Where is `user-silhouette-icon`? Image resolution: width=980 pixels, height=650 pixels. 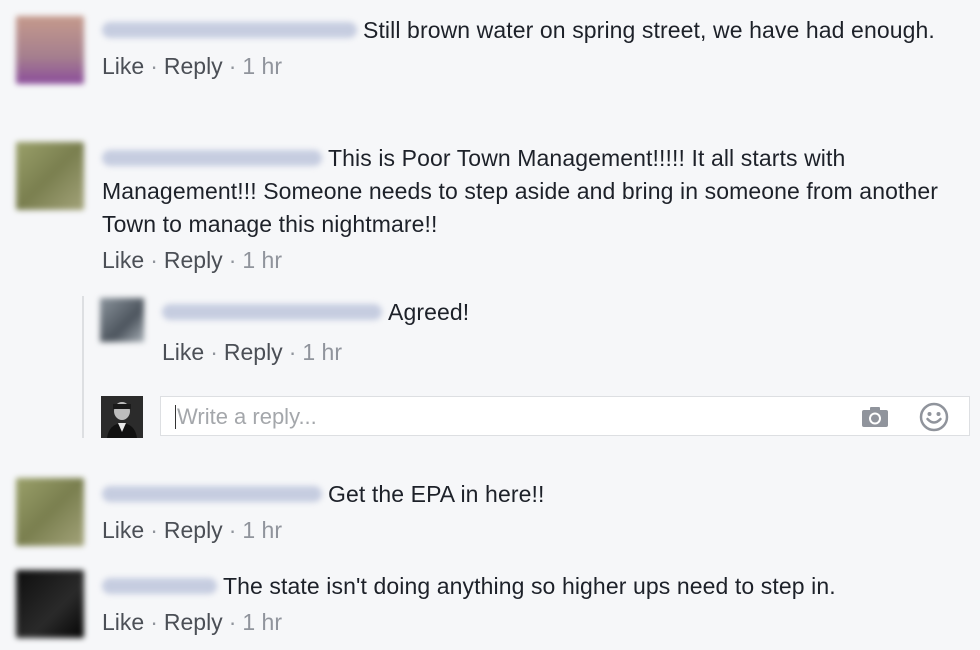 user-silhouette-icon is located at coordinates (122, 417).